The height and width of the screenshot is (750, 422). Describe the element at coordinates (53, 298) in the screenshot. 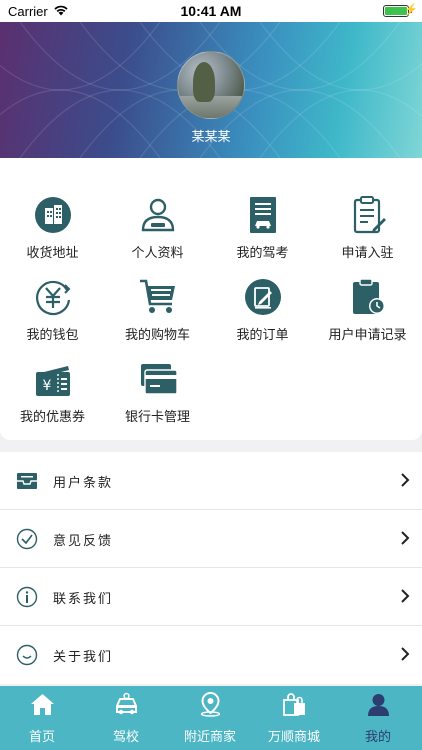

I see `yuan-wallet-icon` at that location.